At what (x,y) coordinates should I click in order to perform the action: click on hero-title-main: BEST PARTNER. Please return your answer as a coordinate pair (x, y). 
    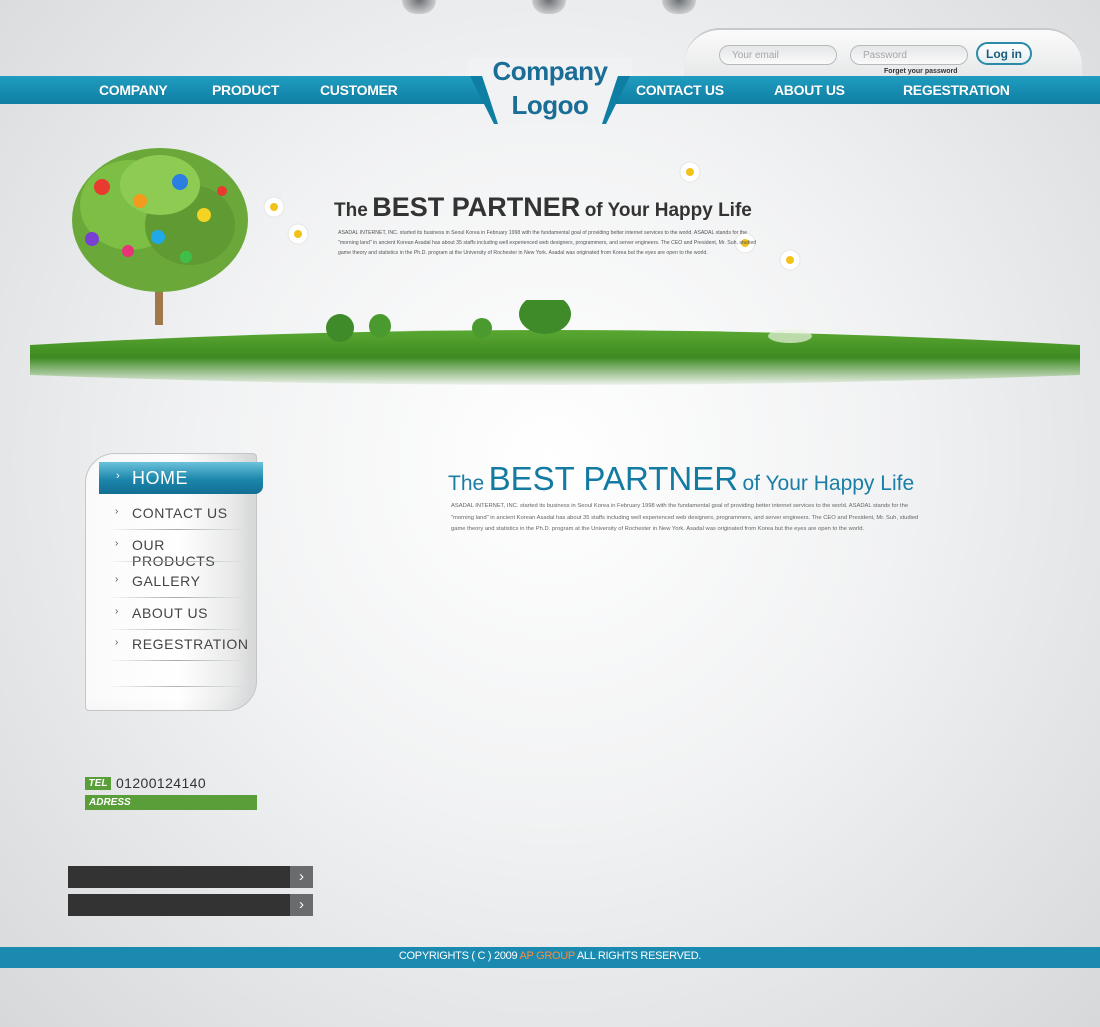
    Looking at the image, I should click on (476, 207).